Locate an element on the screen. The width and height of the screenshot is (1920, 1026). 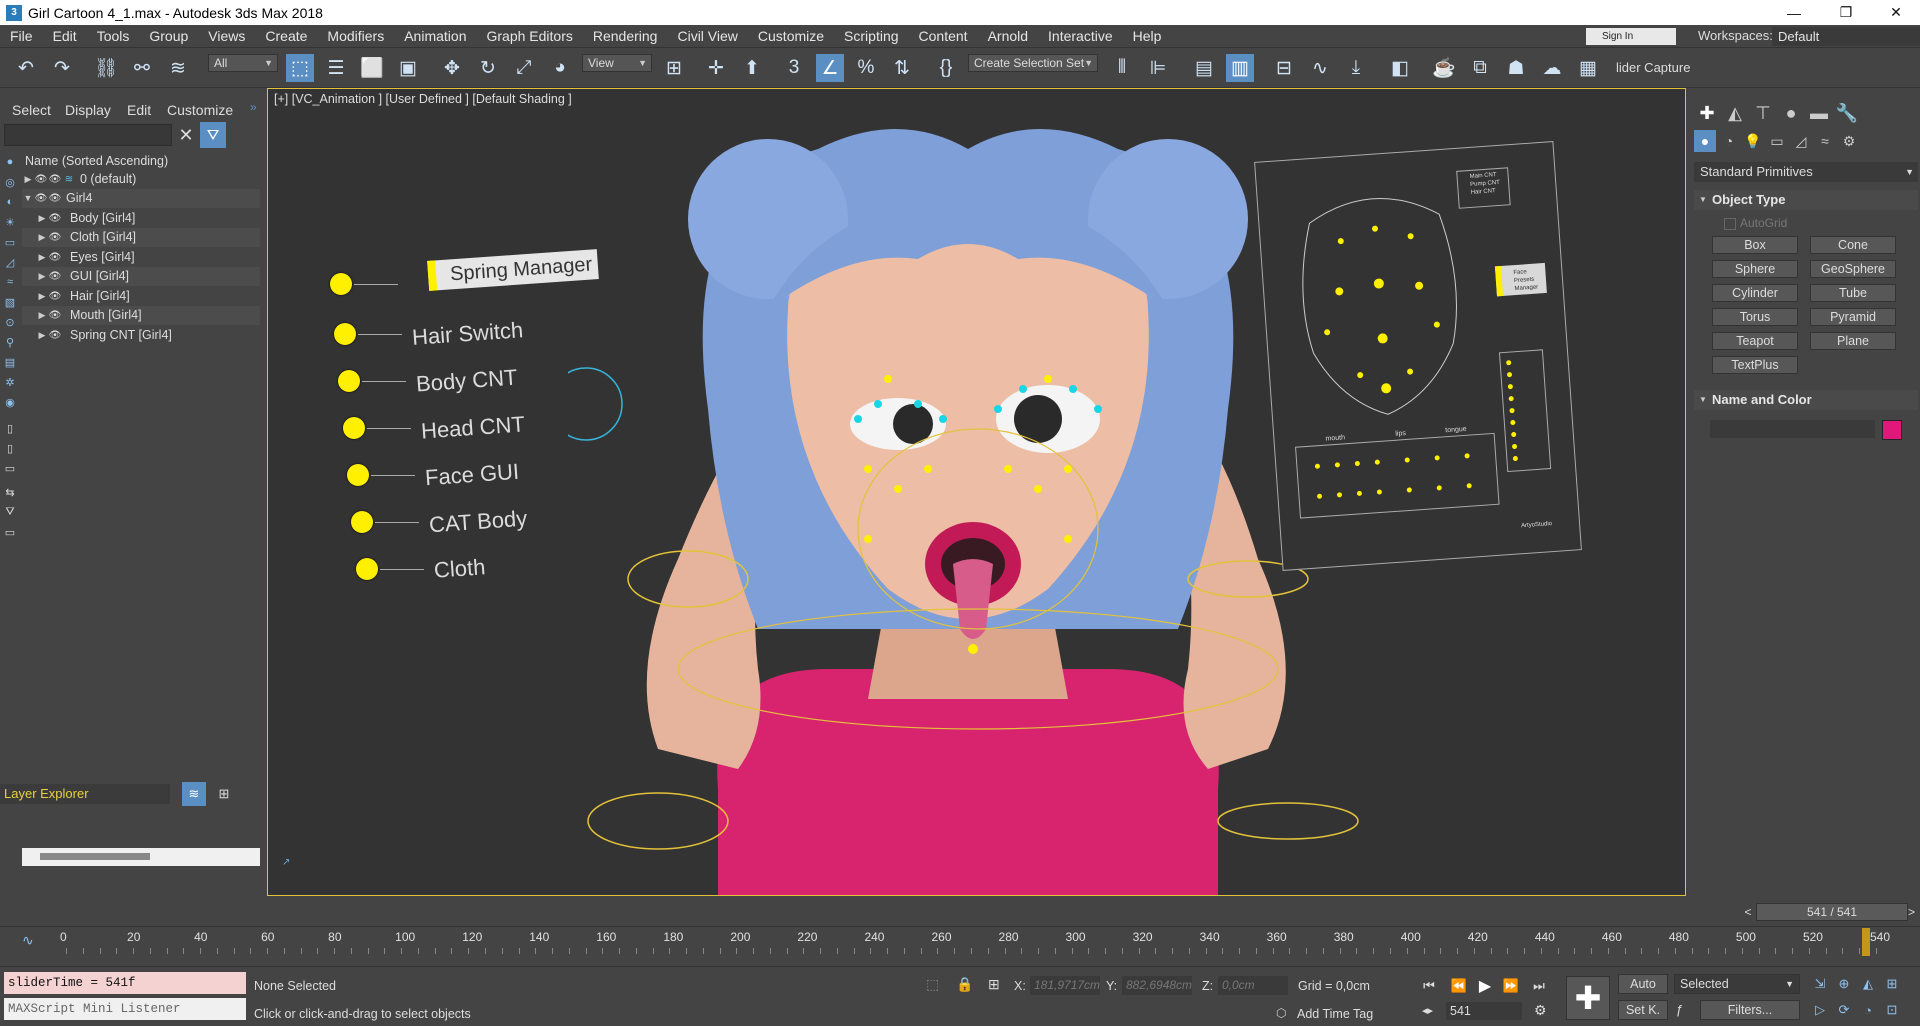
object-type-rollout: Object Type is located at coordinates (1806, 200).